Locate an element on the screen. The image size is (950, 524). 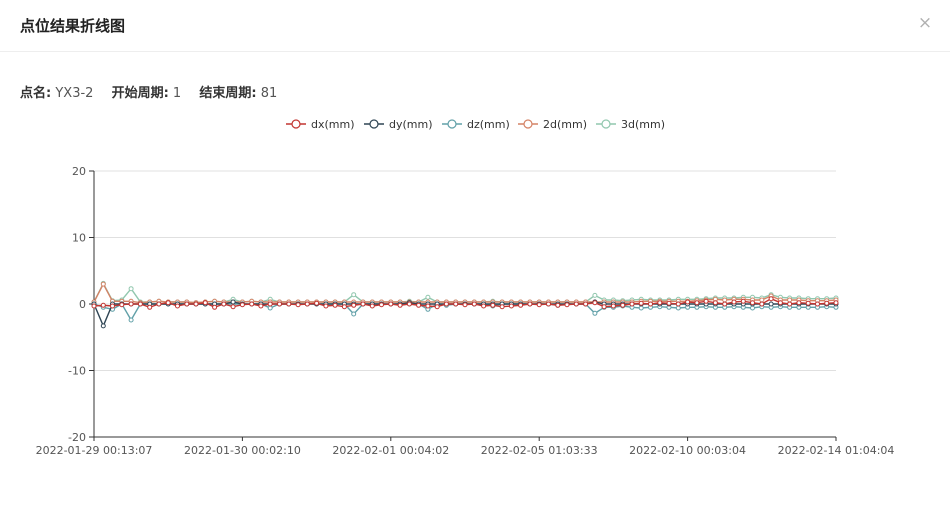
end-period-value: 81 is located at coordinates (269, 93).